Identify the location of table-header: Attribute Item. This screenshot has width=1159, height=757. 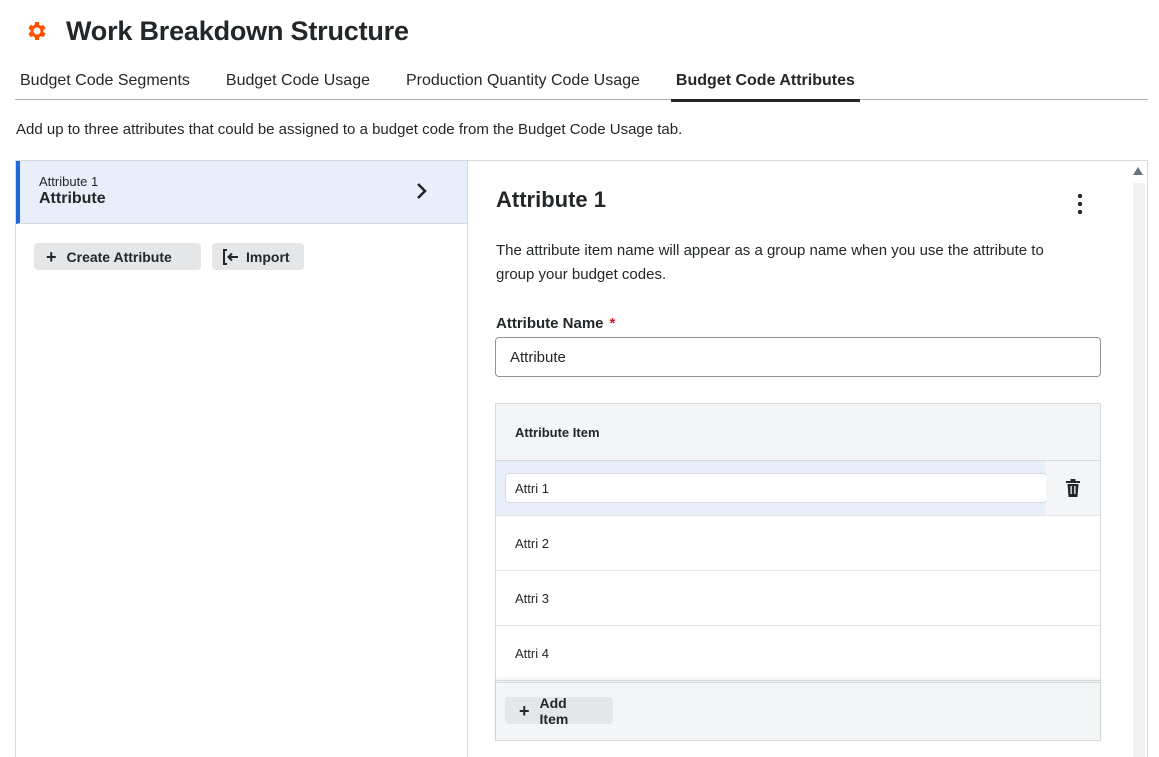
(798, 432).